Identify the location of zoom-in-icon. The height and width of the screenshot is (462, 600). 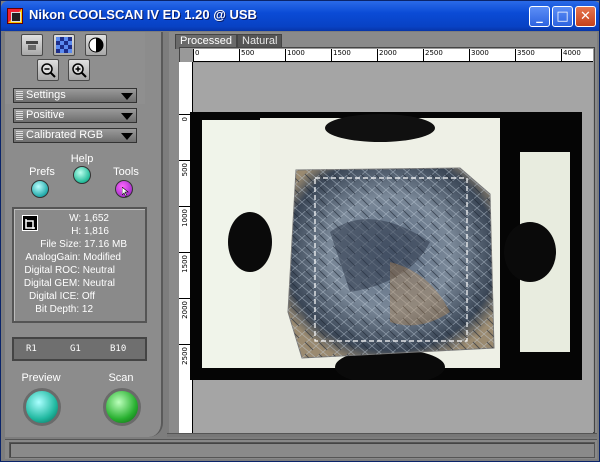
(79, 70).